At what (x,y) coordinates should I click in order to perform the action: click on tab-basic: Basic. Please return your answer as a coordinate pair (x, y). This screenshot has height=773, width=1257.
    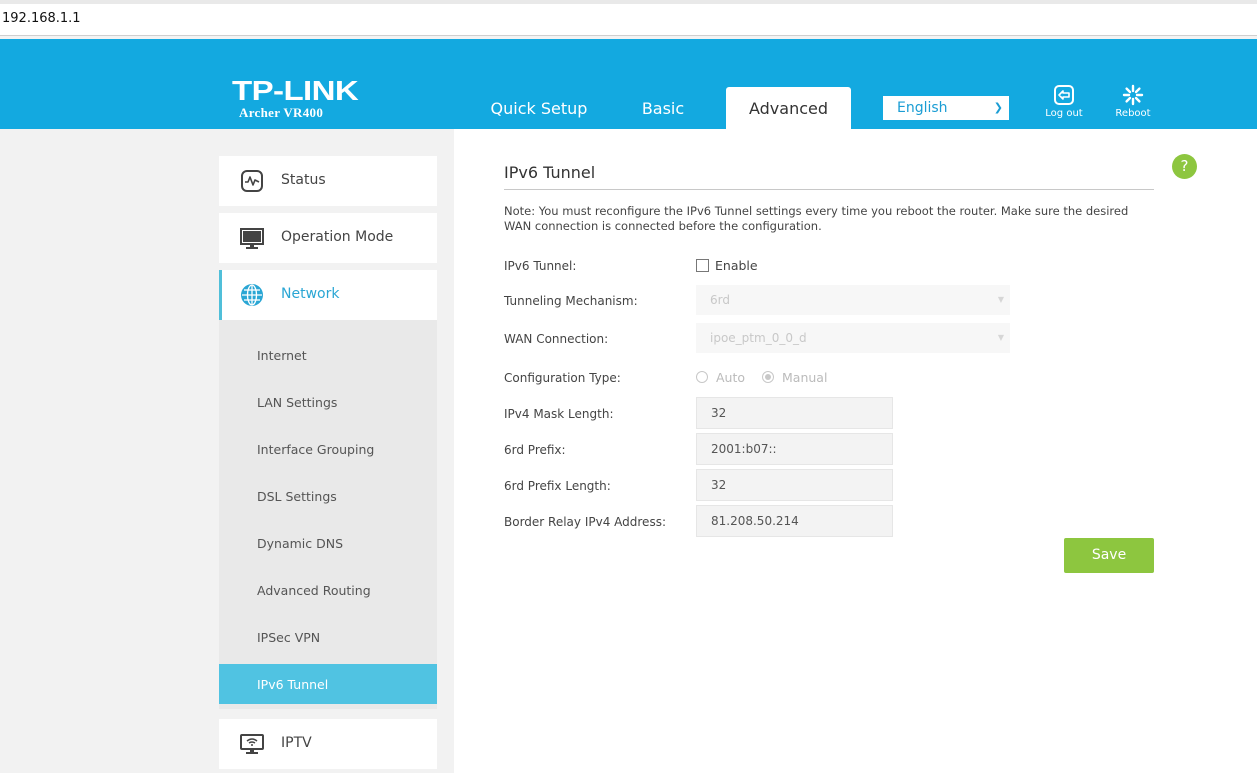
    Looking at the image, I should click on (663, 108).